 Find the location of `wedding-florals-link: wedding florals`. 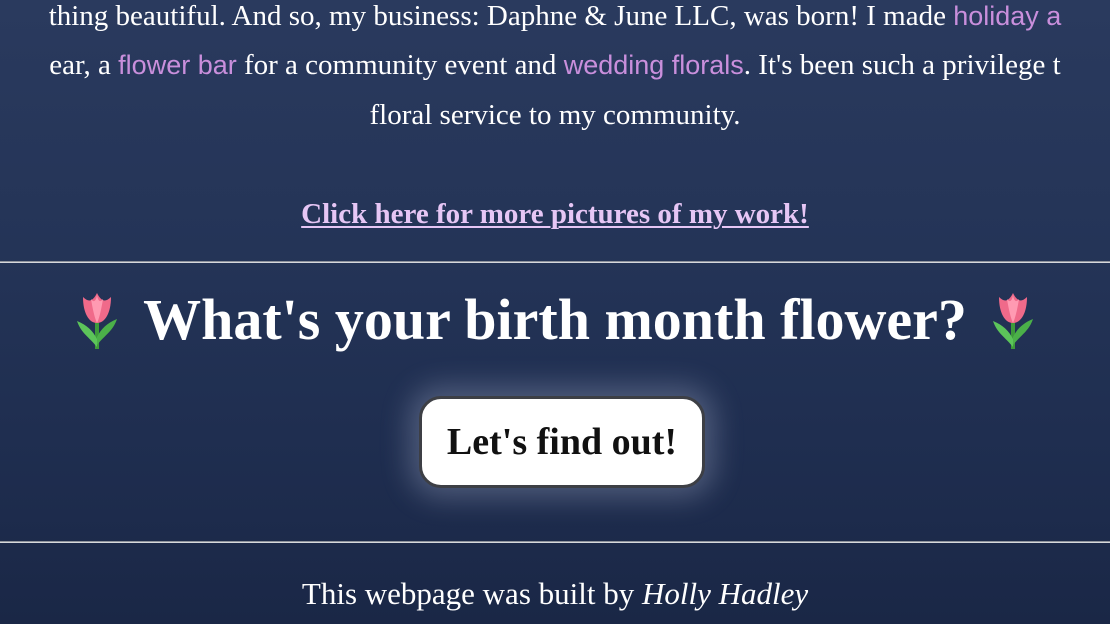

wedding-florals-link: wedding florals is located at coordinates (654, 65).